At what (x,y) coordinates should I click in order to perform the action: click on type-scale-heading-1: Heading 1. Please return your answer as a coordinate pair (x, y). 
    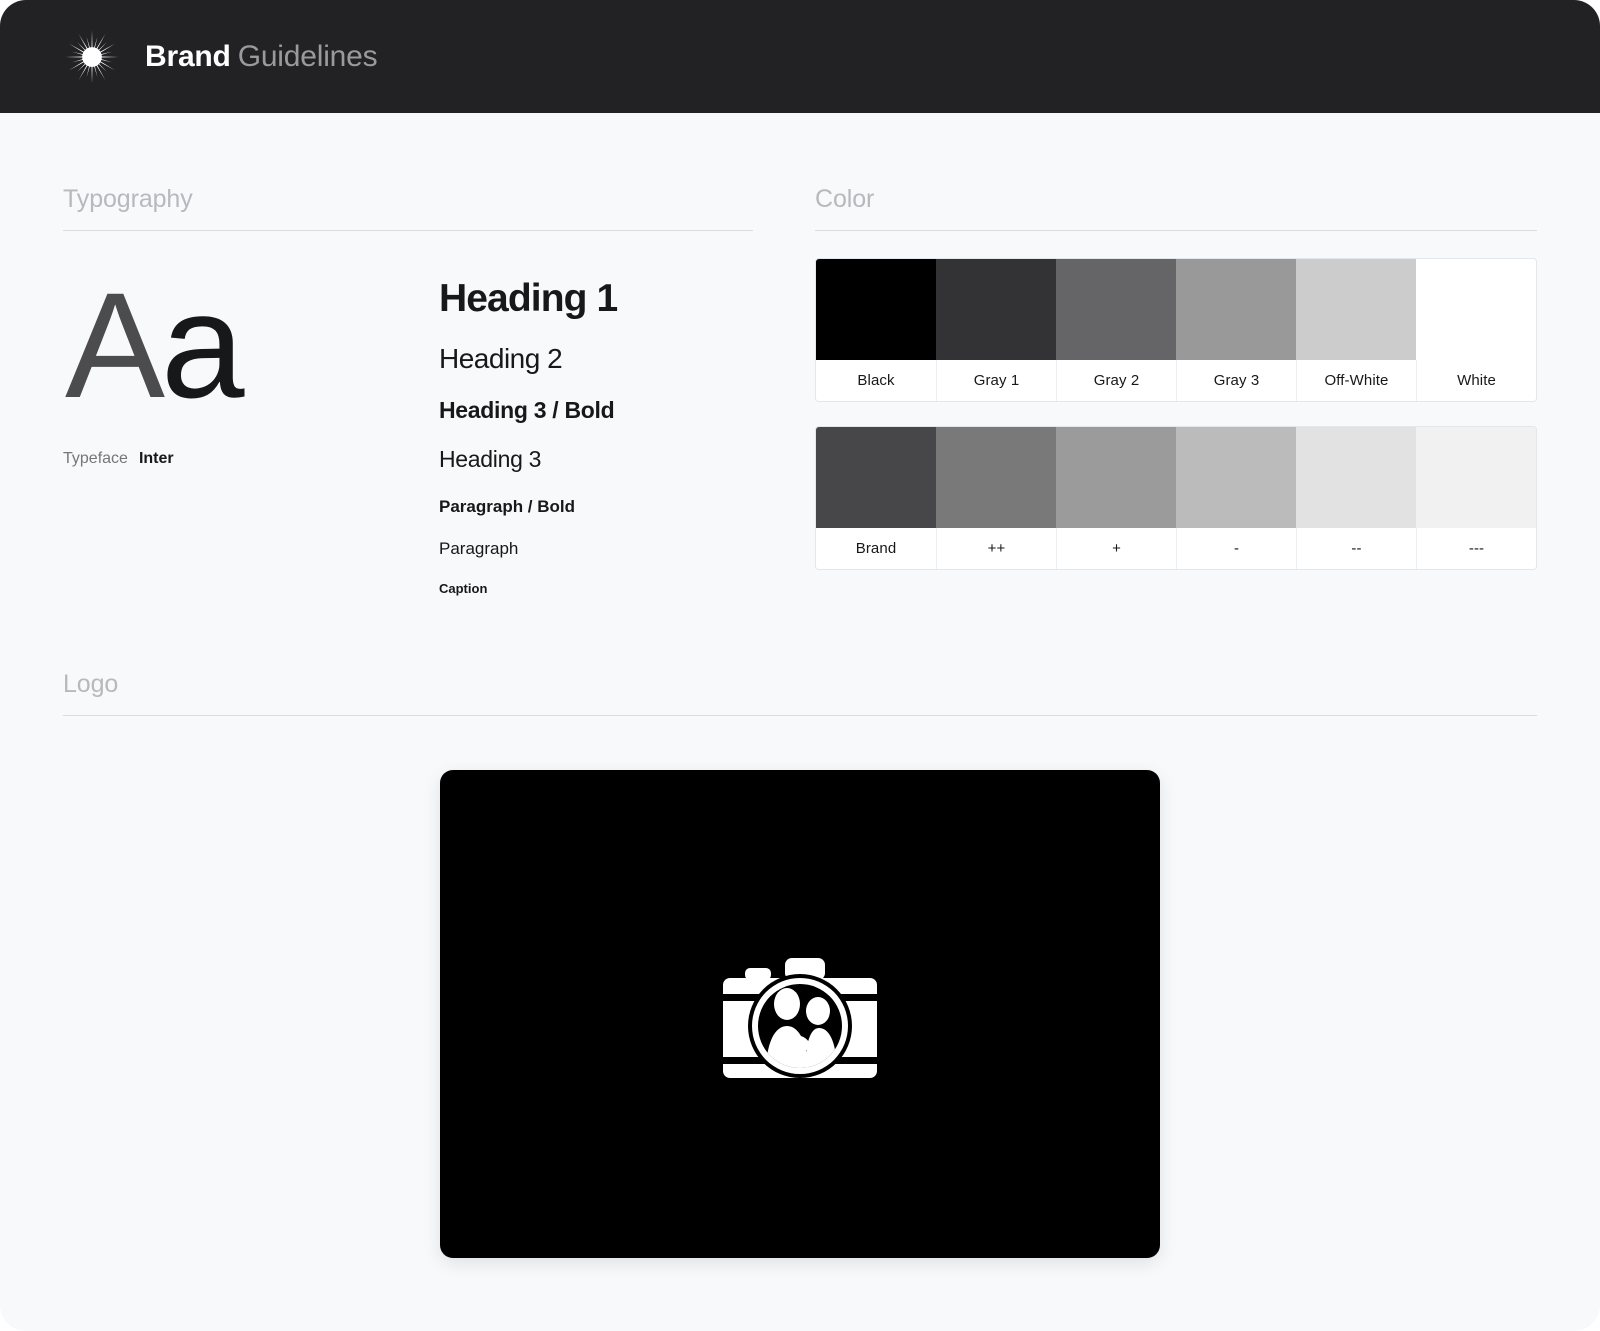
    Looking at the image, I should click on (528, 298).